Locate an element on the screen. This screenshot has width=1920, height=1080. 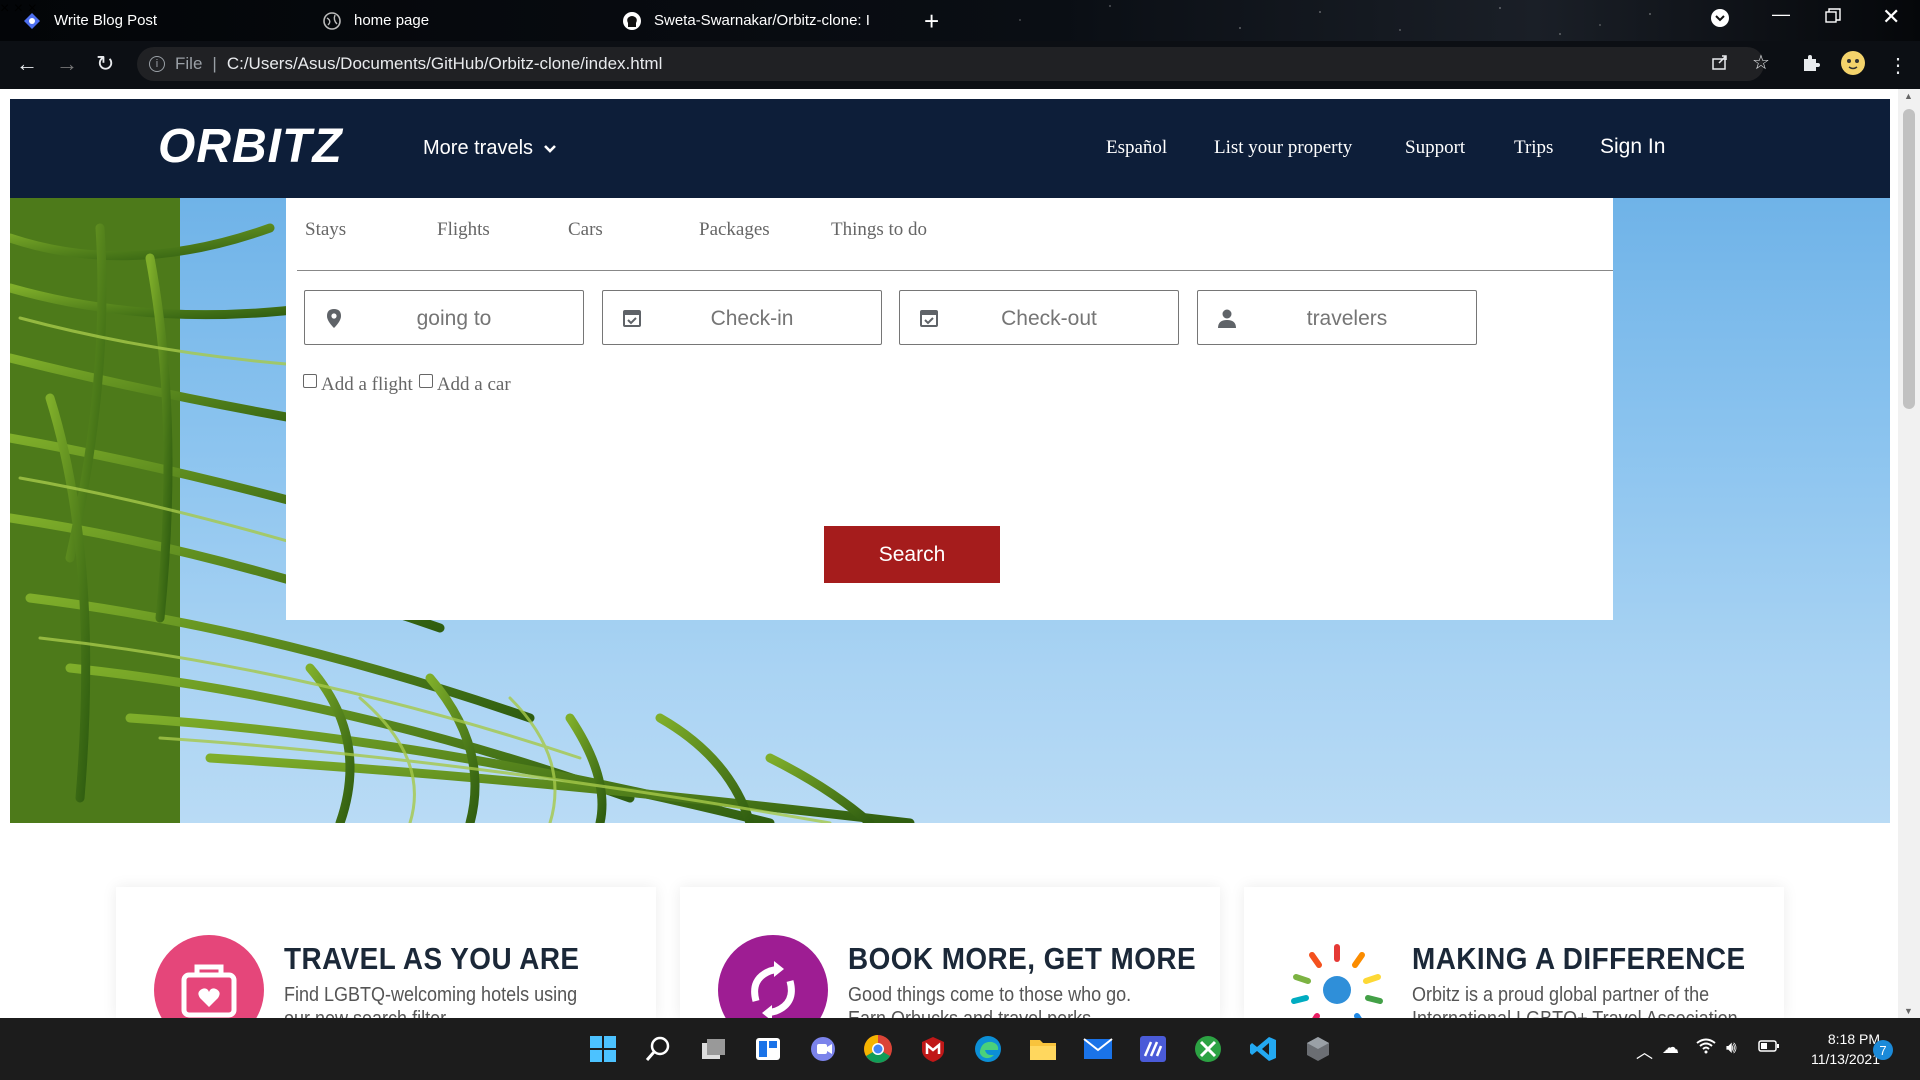
colorful-globe-icon is located at coordinates (1337, 976).